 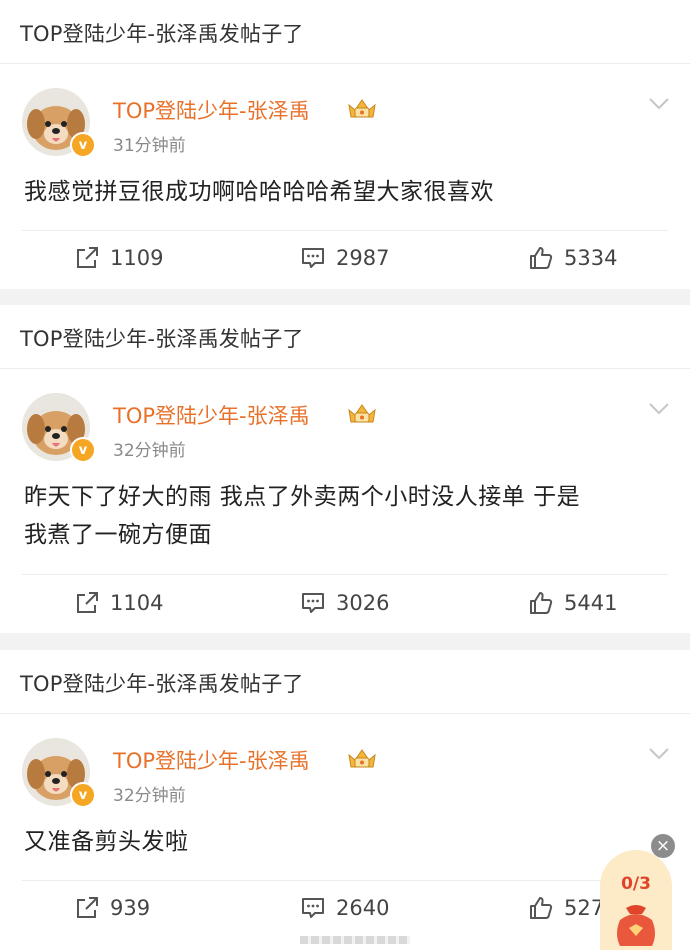 I want to click on red-packet-icon, so click(x=636, y=925).